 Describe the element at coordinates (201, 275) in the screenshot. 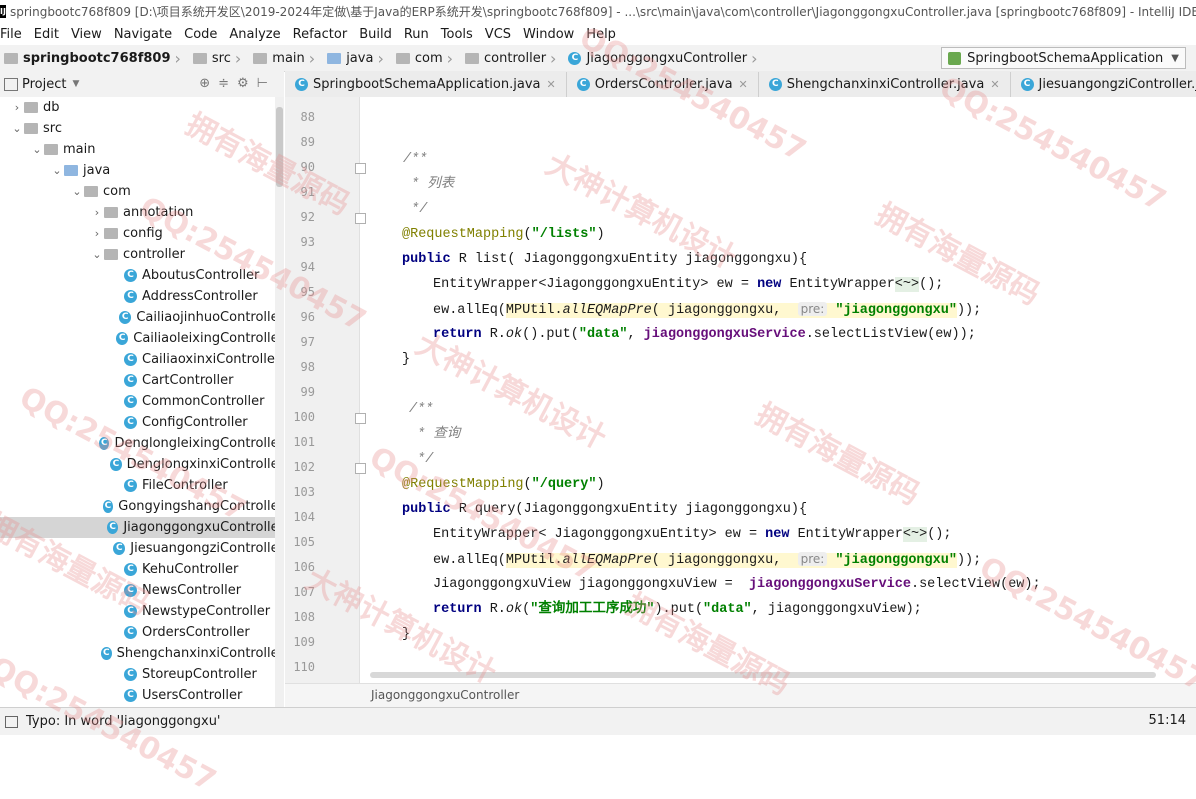

I see `tree-item-label: AboutusController` at that location.